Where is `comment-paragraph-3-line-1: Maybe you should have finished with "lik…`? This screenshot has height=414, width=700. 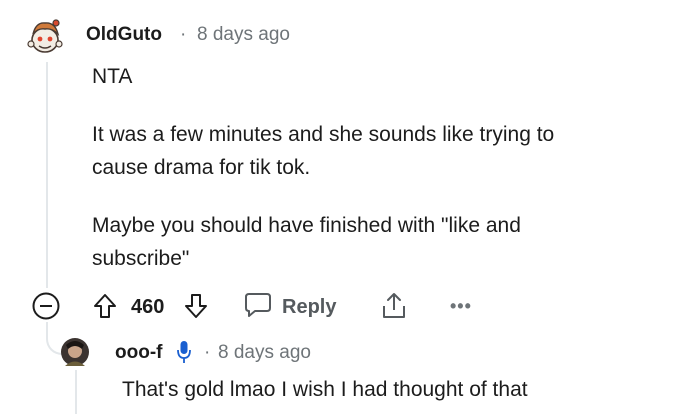 comment-paragraph-3-line-1: Maybe you should have finished with "lik… is located at coordinates (306, 225).